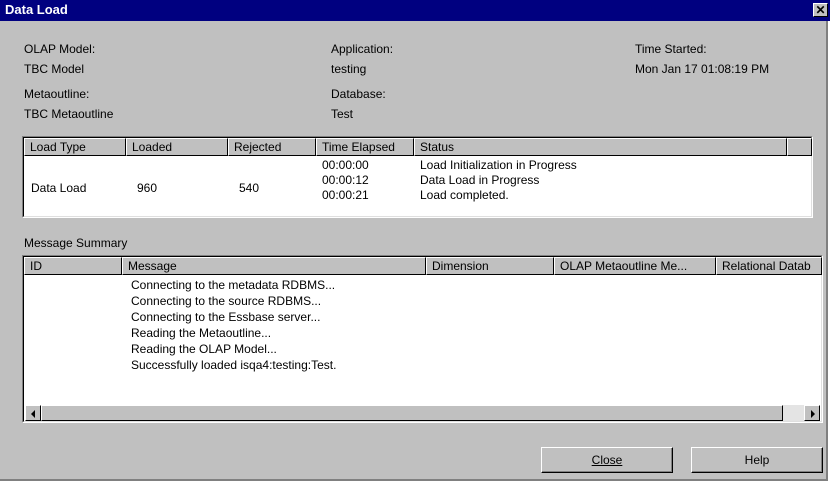 Image resolution: width=830 pixels, height=481 pixels. Describe the element at coordinates (60, 49) in the screenshot. I see `olap-model-label: OLAP Model:` at that location.